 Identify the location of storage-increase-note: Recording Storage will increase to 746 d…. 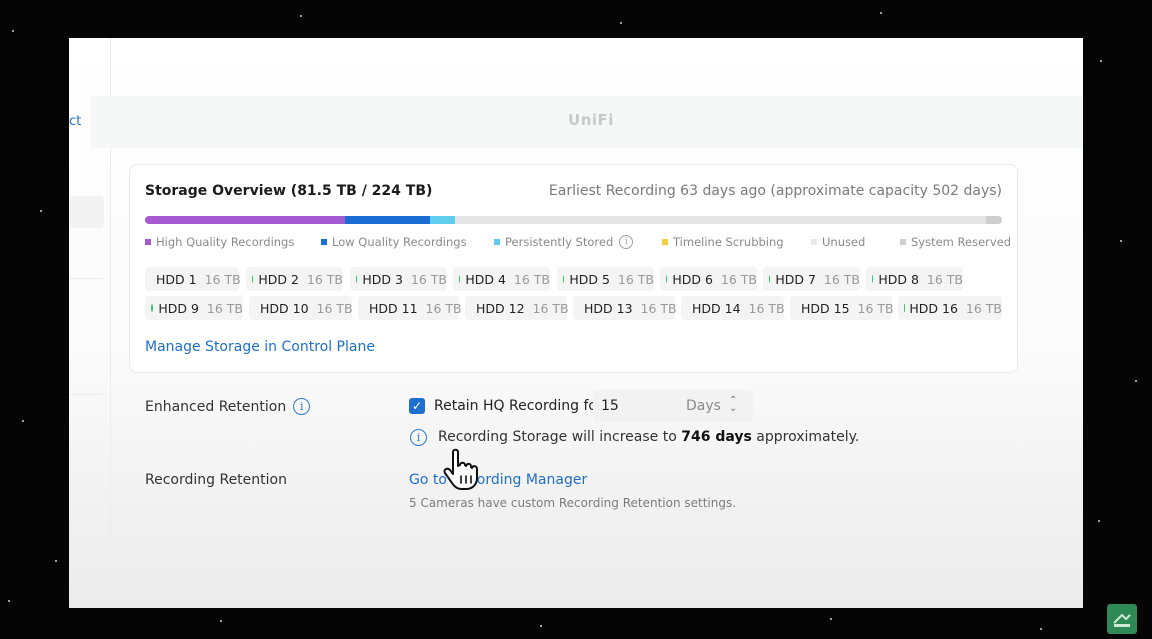
(649, 437).